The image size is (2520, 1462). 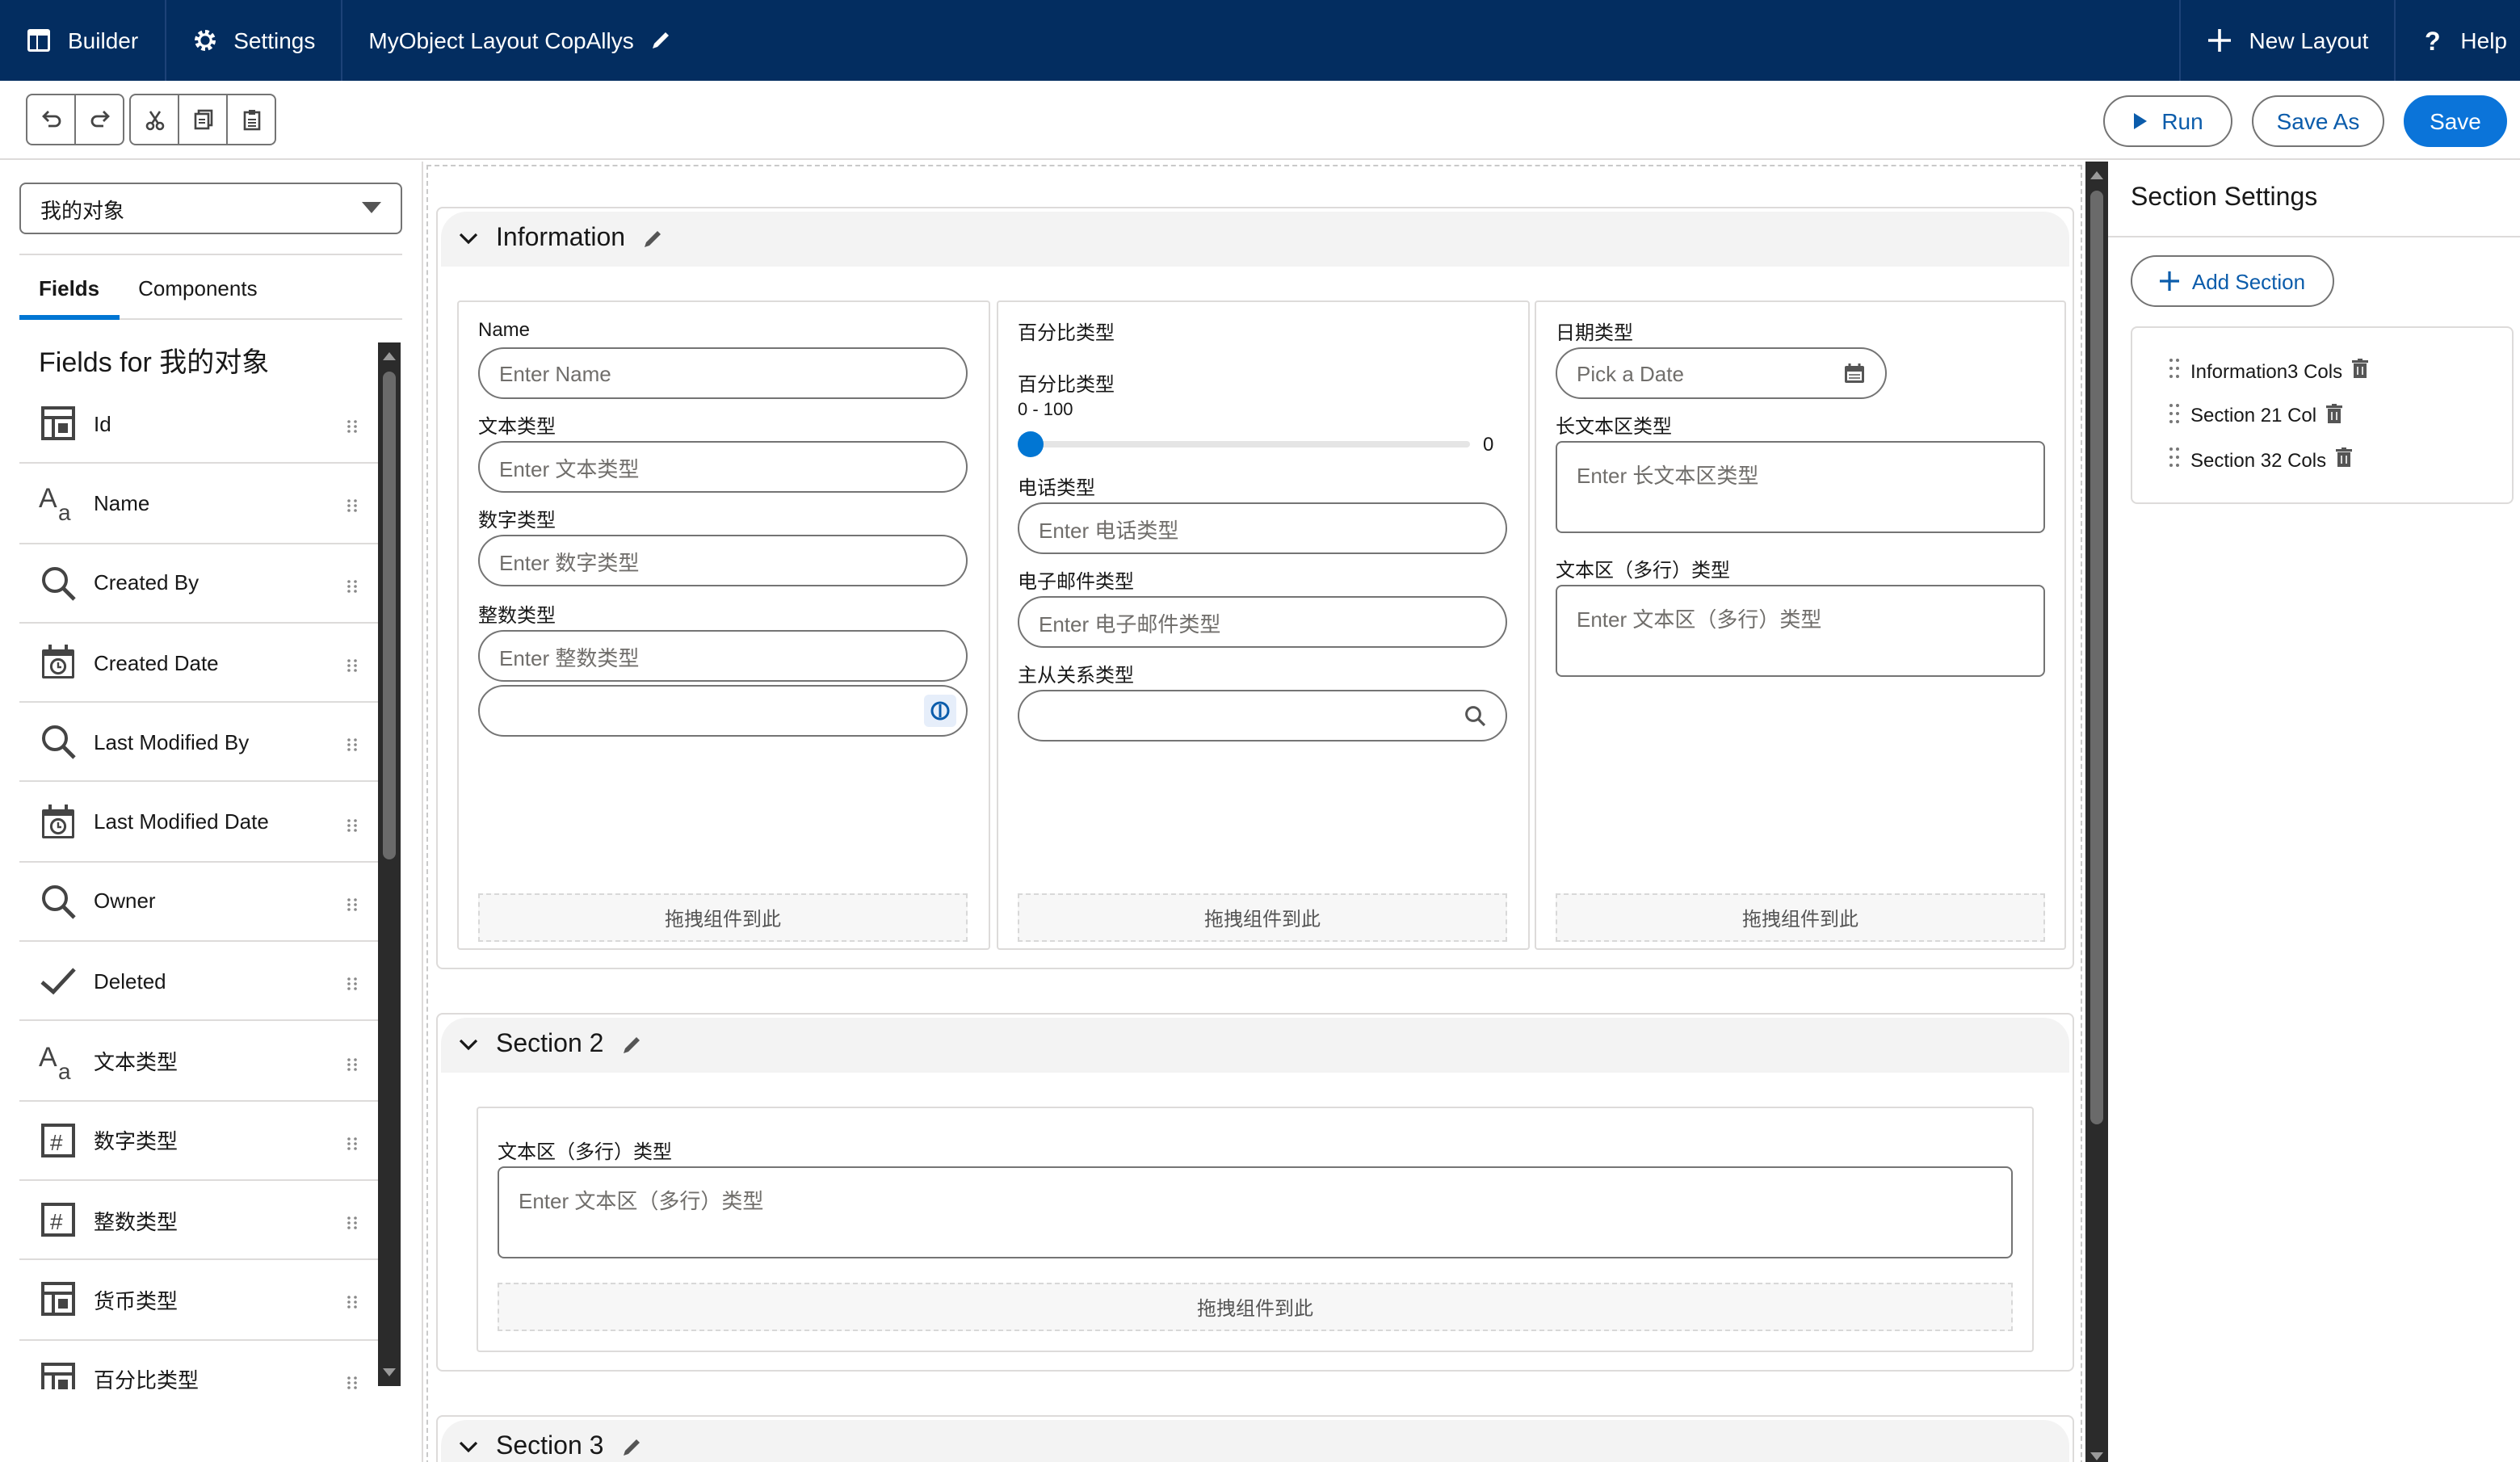 What do you see at coordinates (389, 864) in the screenshot?
I see `field-list-scrollbar` at bounding box center [389, 864].